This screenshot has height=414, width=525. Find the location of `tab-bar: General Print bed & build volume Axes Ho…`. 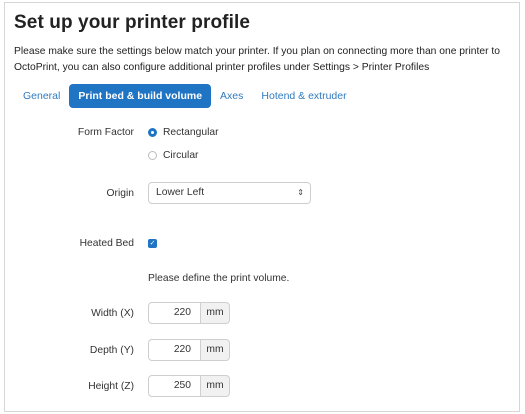

tab-bar: General Print bed & build volume Axes Ho… is located at coordinates (185, 96).